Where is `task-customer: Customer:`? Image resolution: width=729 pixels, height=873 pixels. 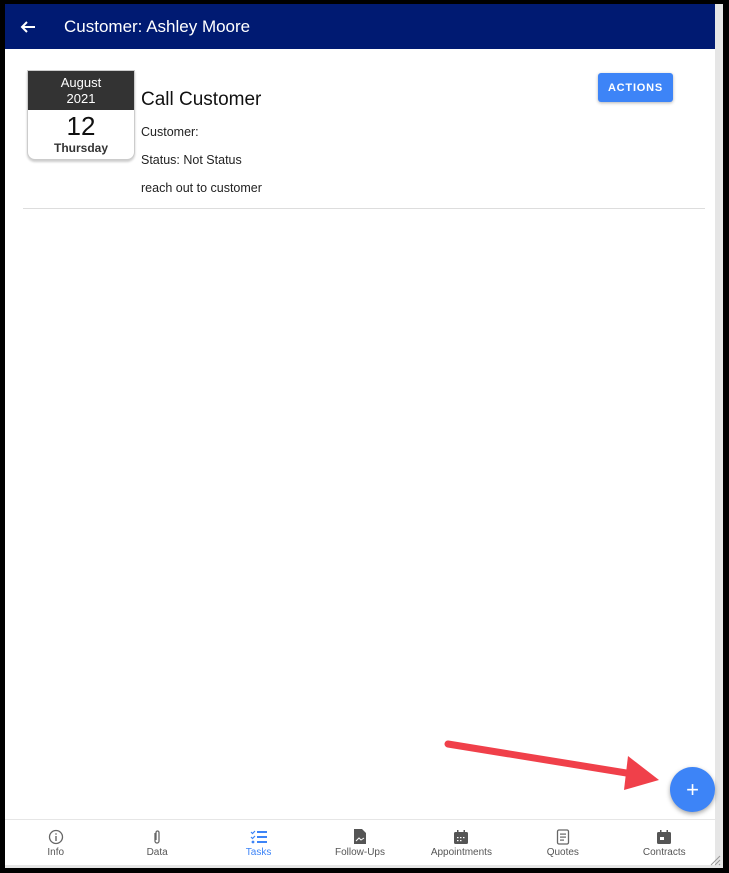 task-customer: Customer: is located at coordinates (170, 132).